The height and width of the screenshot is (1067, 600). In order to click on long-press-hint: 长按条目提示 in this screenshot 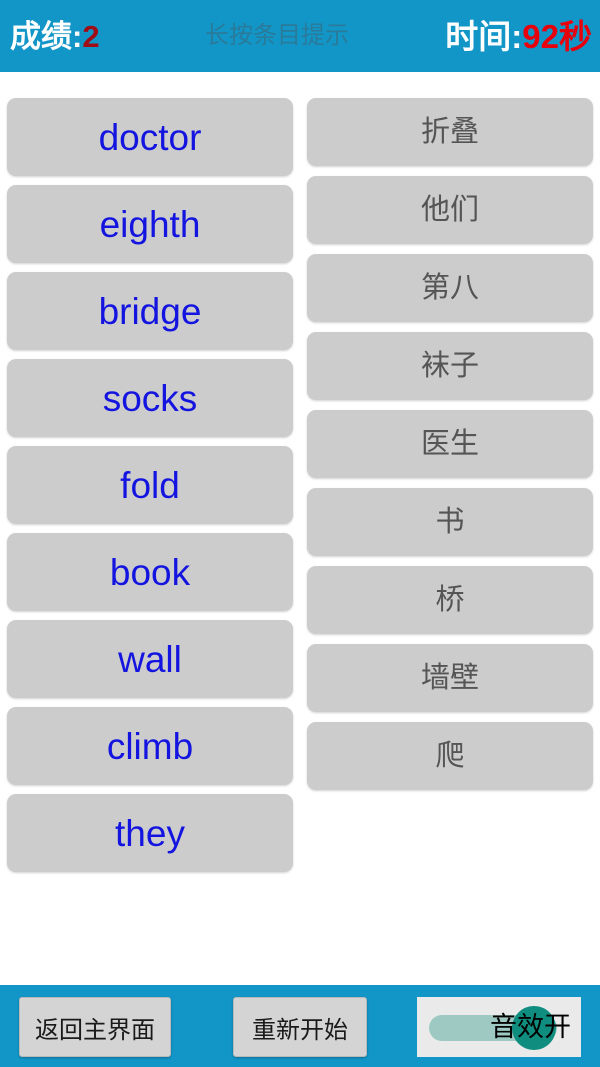, I will do `click(277, 35)`.